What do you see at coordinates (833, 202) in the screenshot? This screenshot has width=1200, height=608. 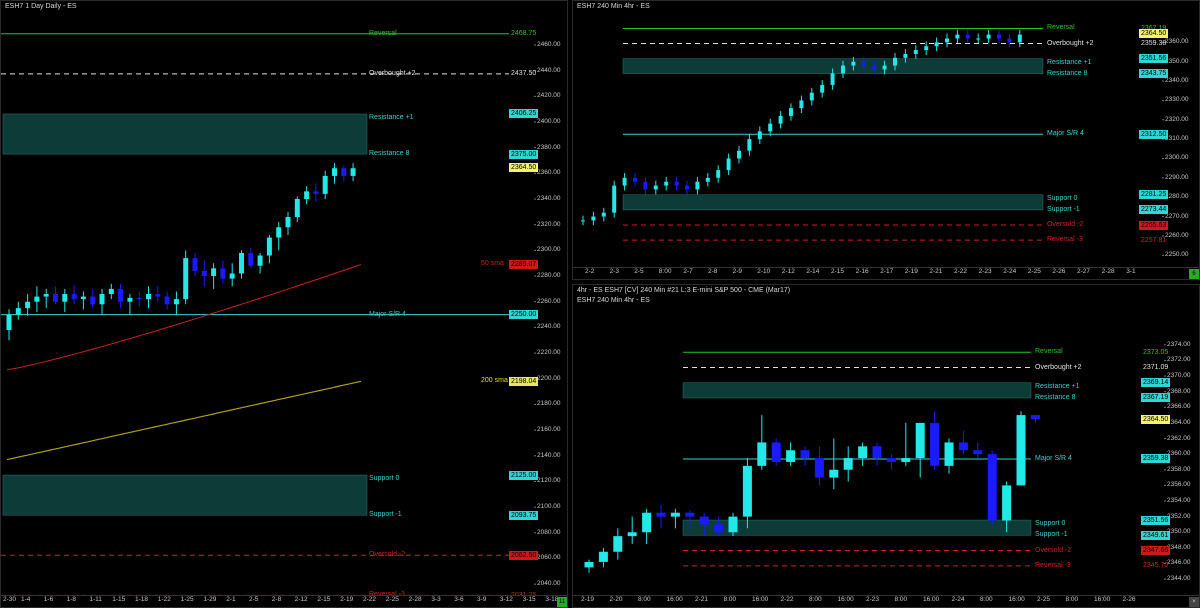 I see `support-0-zone` at bounding box center [833, 202].